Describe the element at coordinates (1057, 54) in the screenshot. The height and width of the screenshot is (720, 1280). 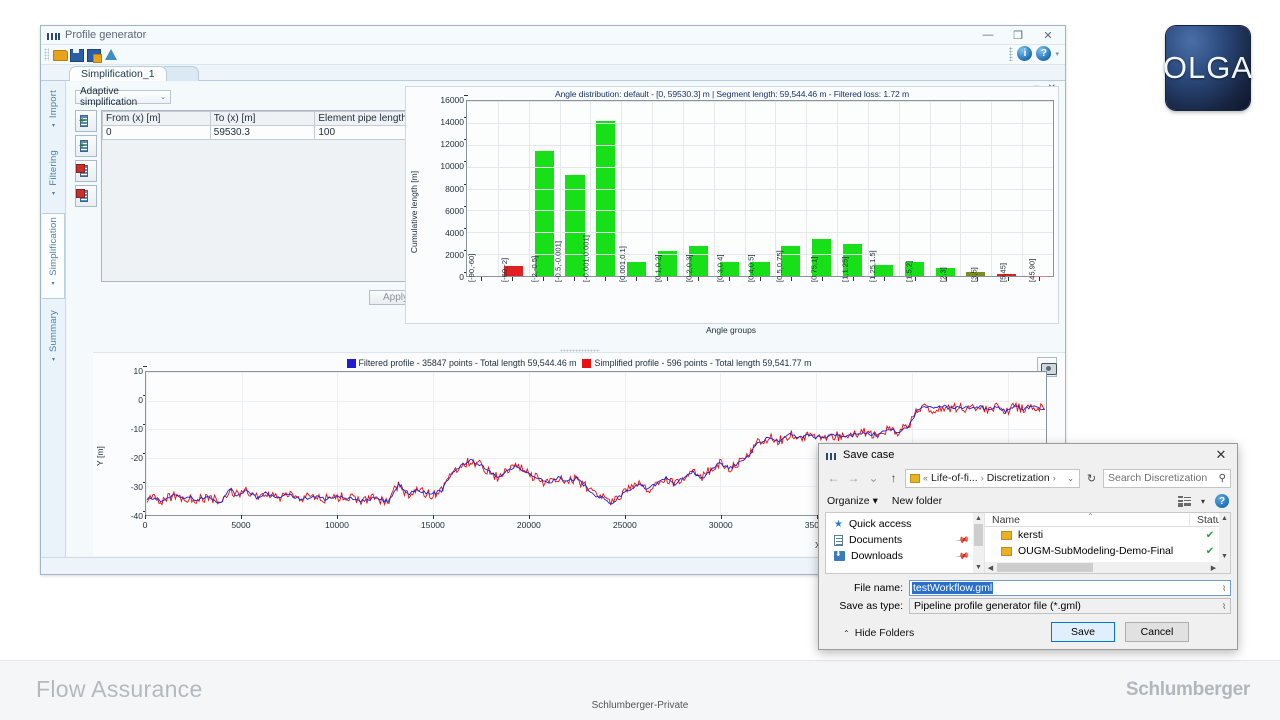
I see `toolbar-caret-icon: ▾` at that location.